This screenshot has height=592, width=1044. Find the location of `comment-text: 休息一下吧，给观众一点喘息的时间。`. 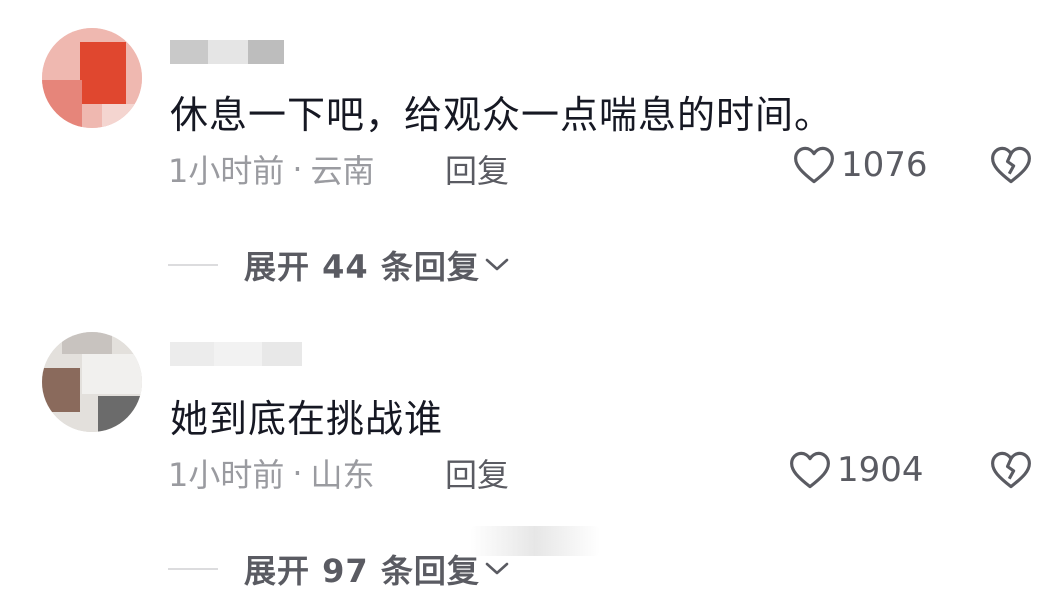

comment-text: 休息一下吧，给观众一点喘息的时间。 is located at coordinates (502, 115).